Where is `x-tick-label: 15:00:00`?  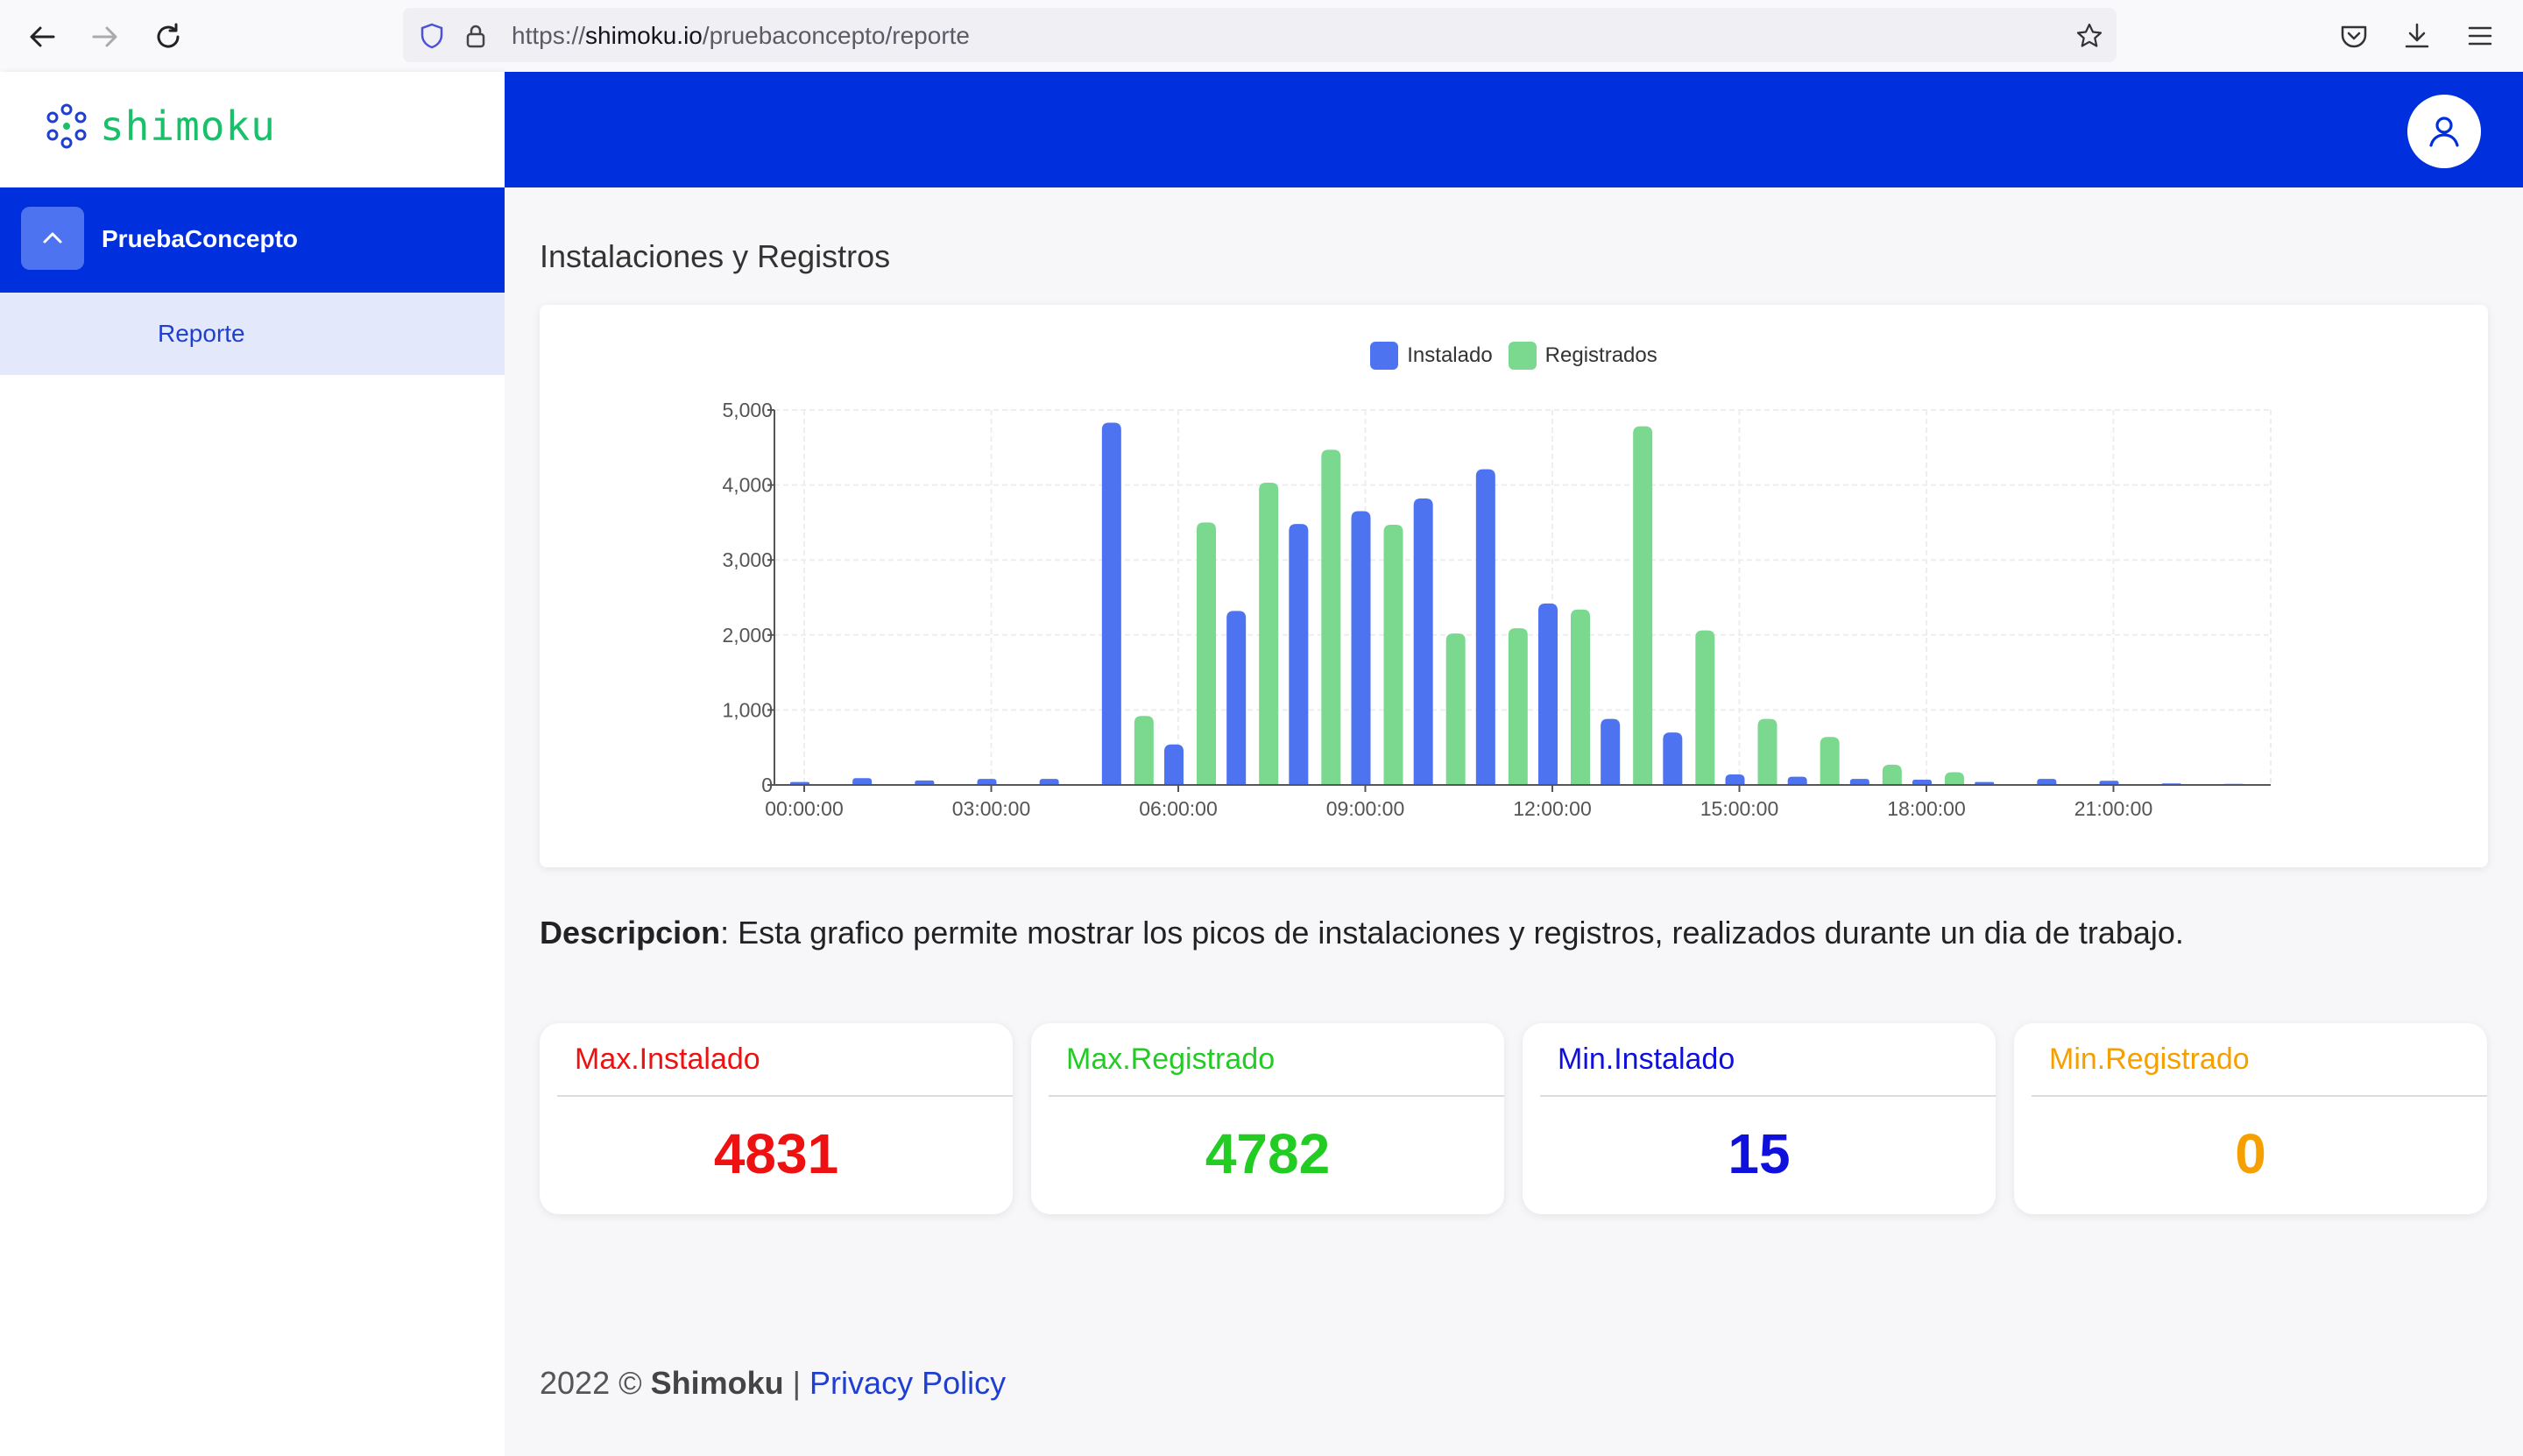
x-tick-label: 15:00:00 is located at coordinates (1739, 808).